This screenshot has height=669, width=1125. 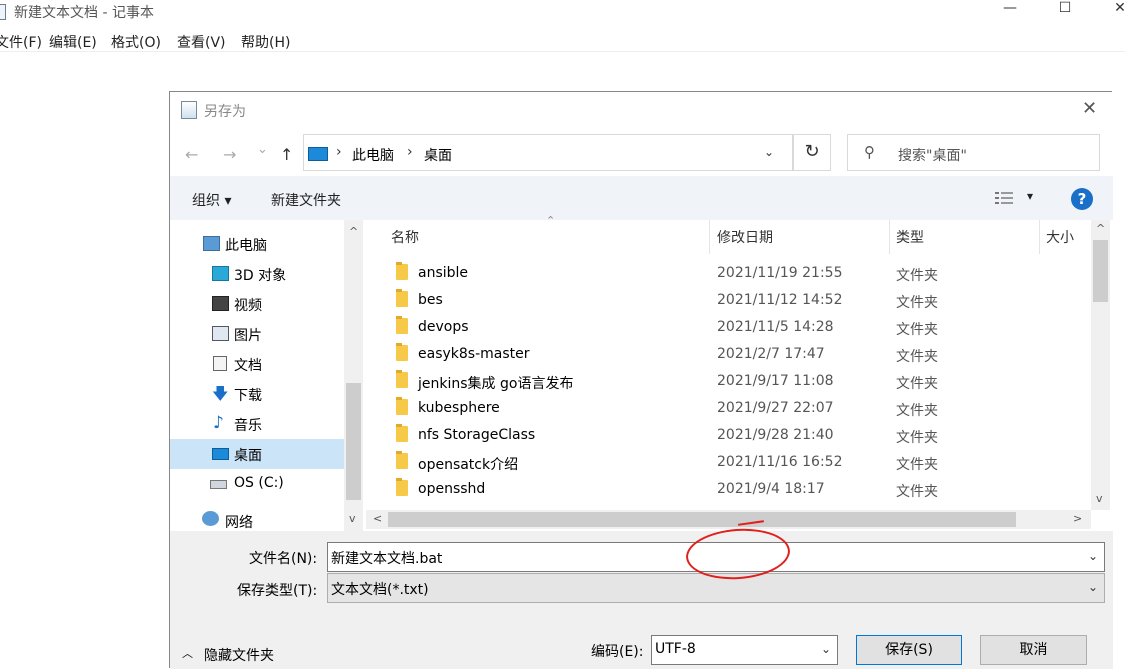 What do you see at coordinates (265, 42) in the screenshot?
I see `menu-help: 帮助(H)` at bounding box center [265, 42].